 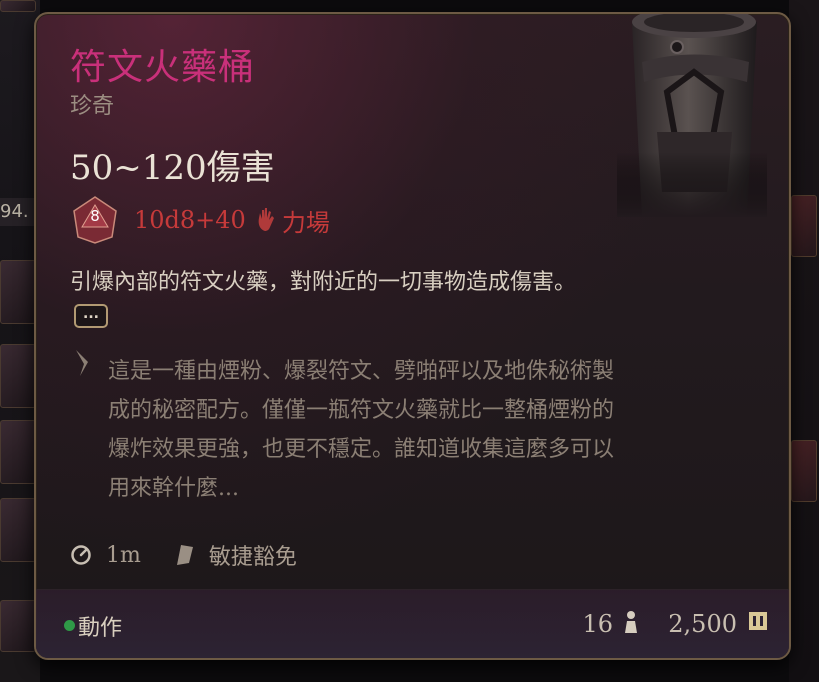 I want to click on lore-line: 爆炸效果更強，也更不穩定。誰知道收集這麼多可以, so click(x=361, y=449).